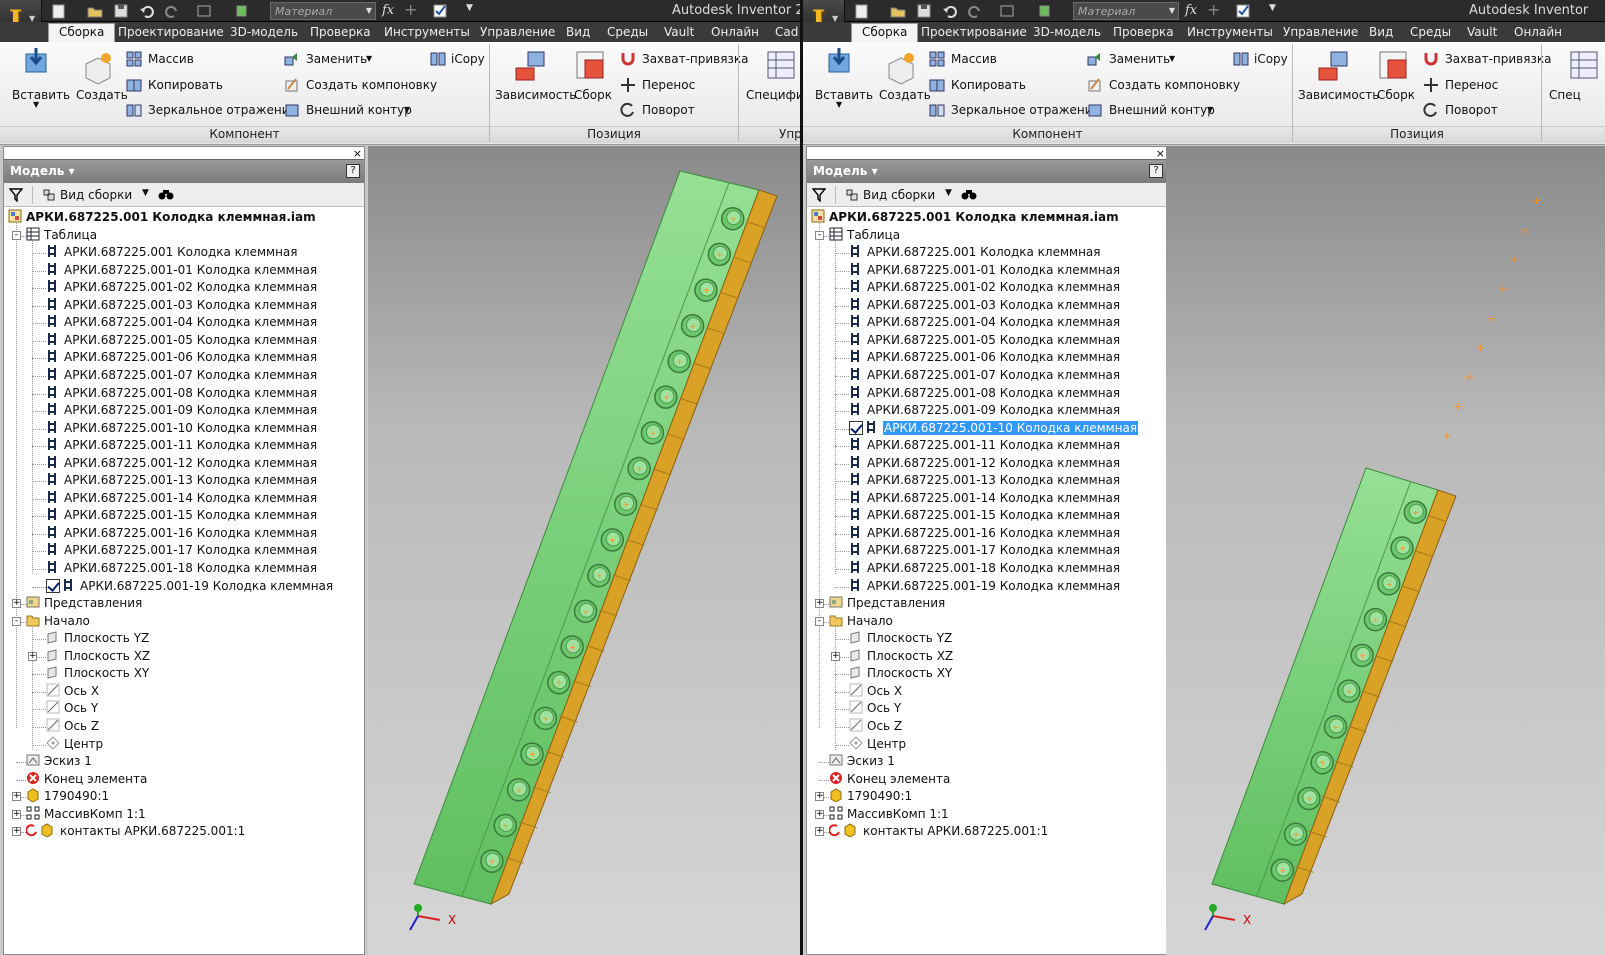  I want to click on chevron-down-icon: ▼, so click(948, 193).